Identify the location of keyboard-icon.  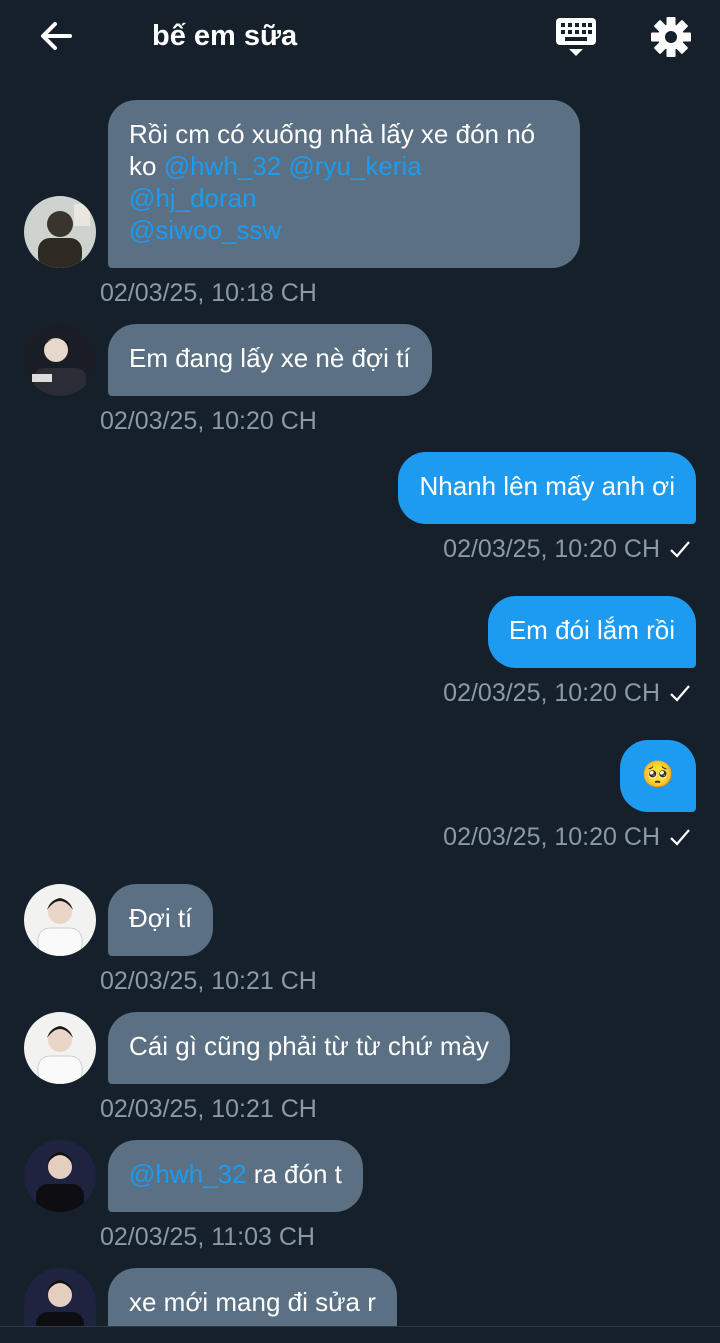
(576, 37).